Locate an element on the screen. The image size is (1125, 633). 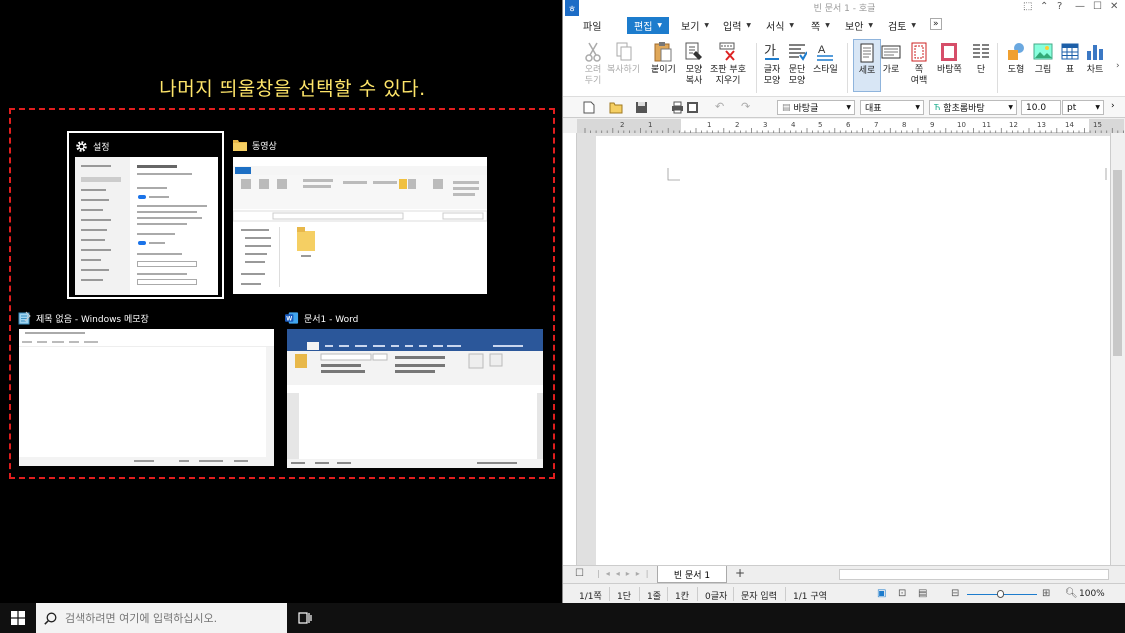
chart-button: 차트 is located at coordinates (1095, 58).